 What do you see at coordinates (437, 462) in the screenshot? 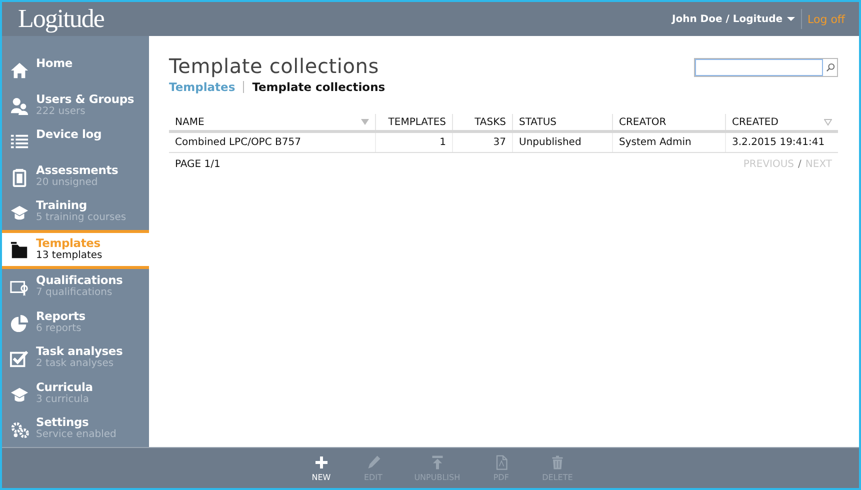
I see `upload-icon` at bounding box center [437, 462].